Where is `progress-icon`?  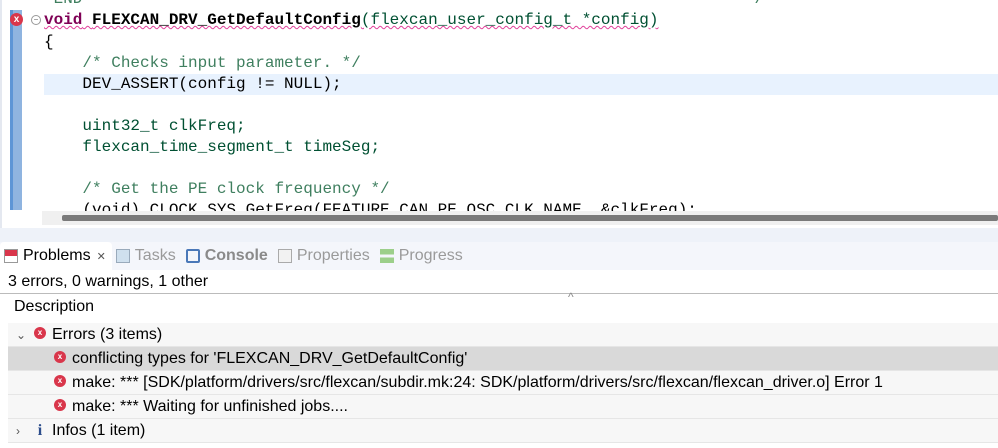
progress-icon is located at coordinates (386, 256).